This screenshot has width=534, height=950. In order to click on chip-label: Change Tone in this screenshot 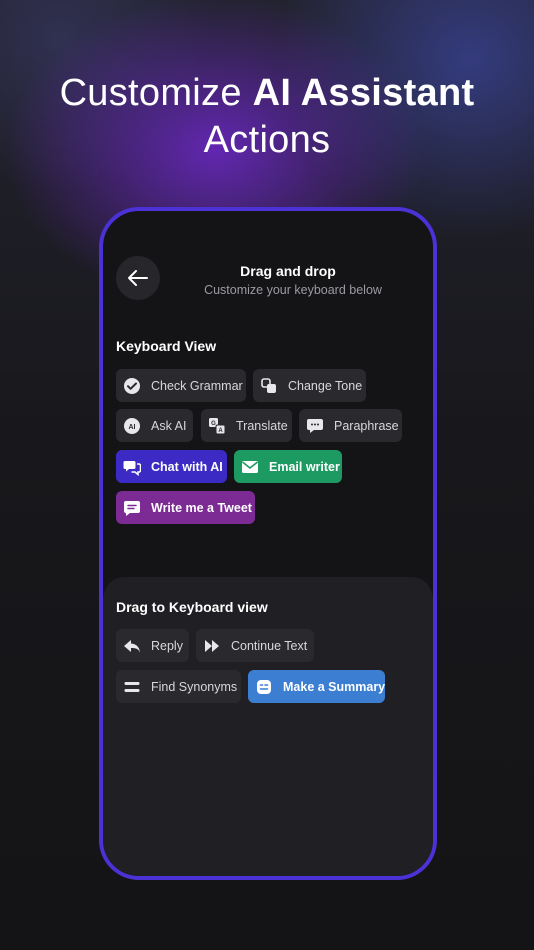, I will do `click(325, 385)`.